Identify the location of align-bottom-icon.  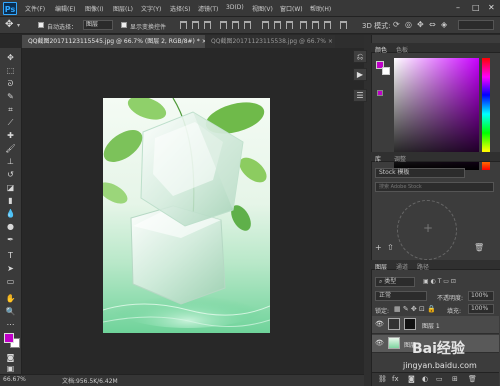
(207, 25).